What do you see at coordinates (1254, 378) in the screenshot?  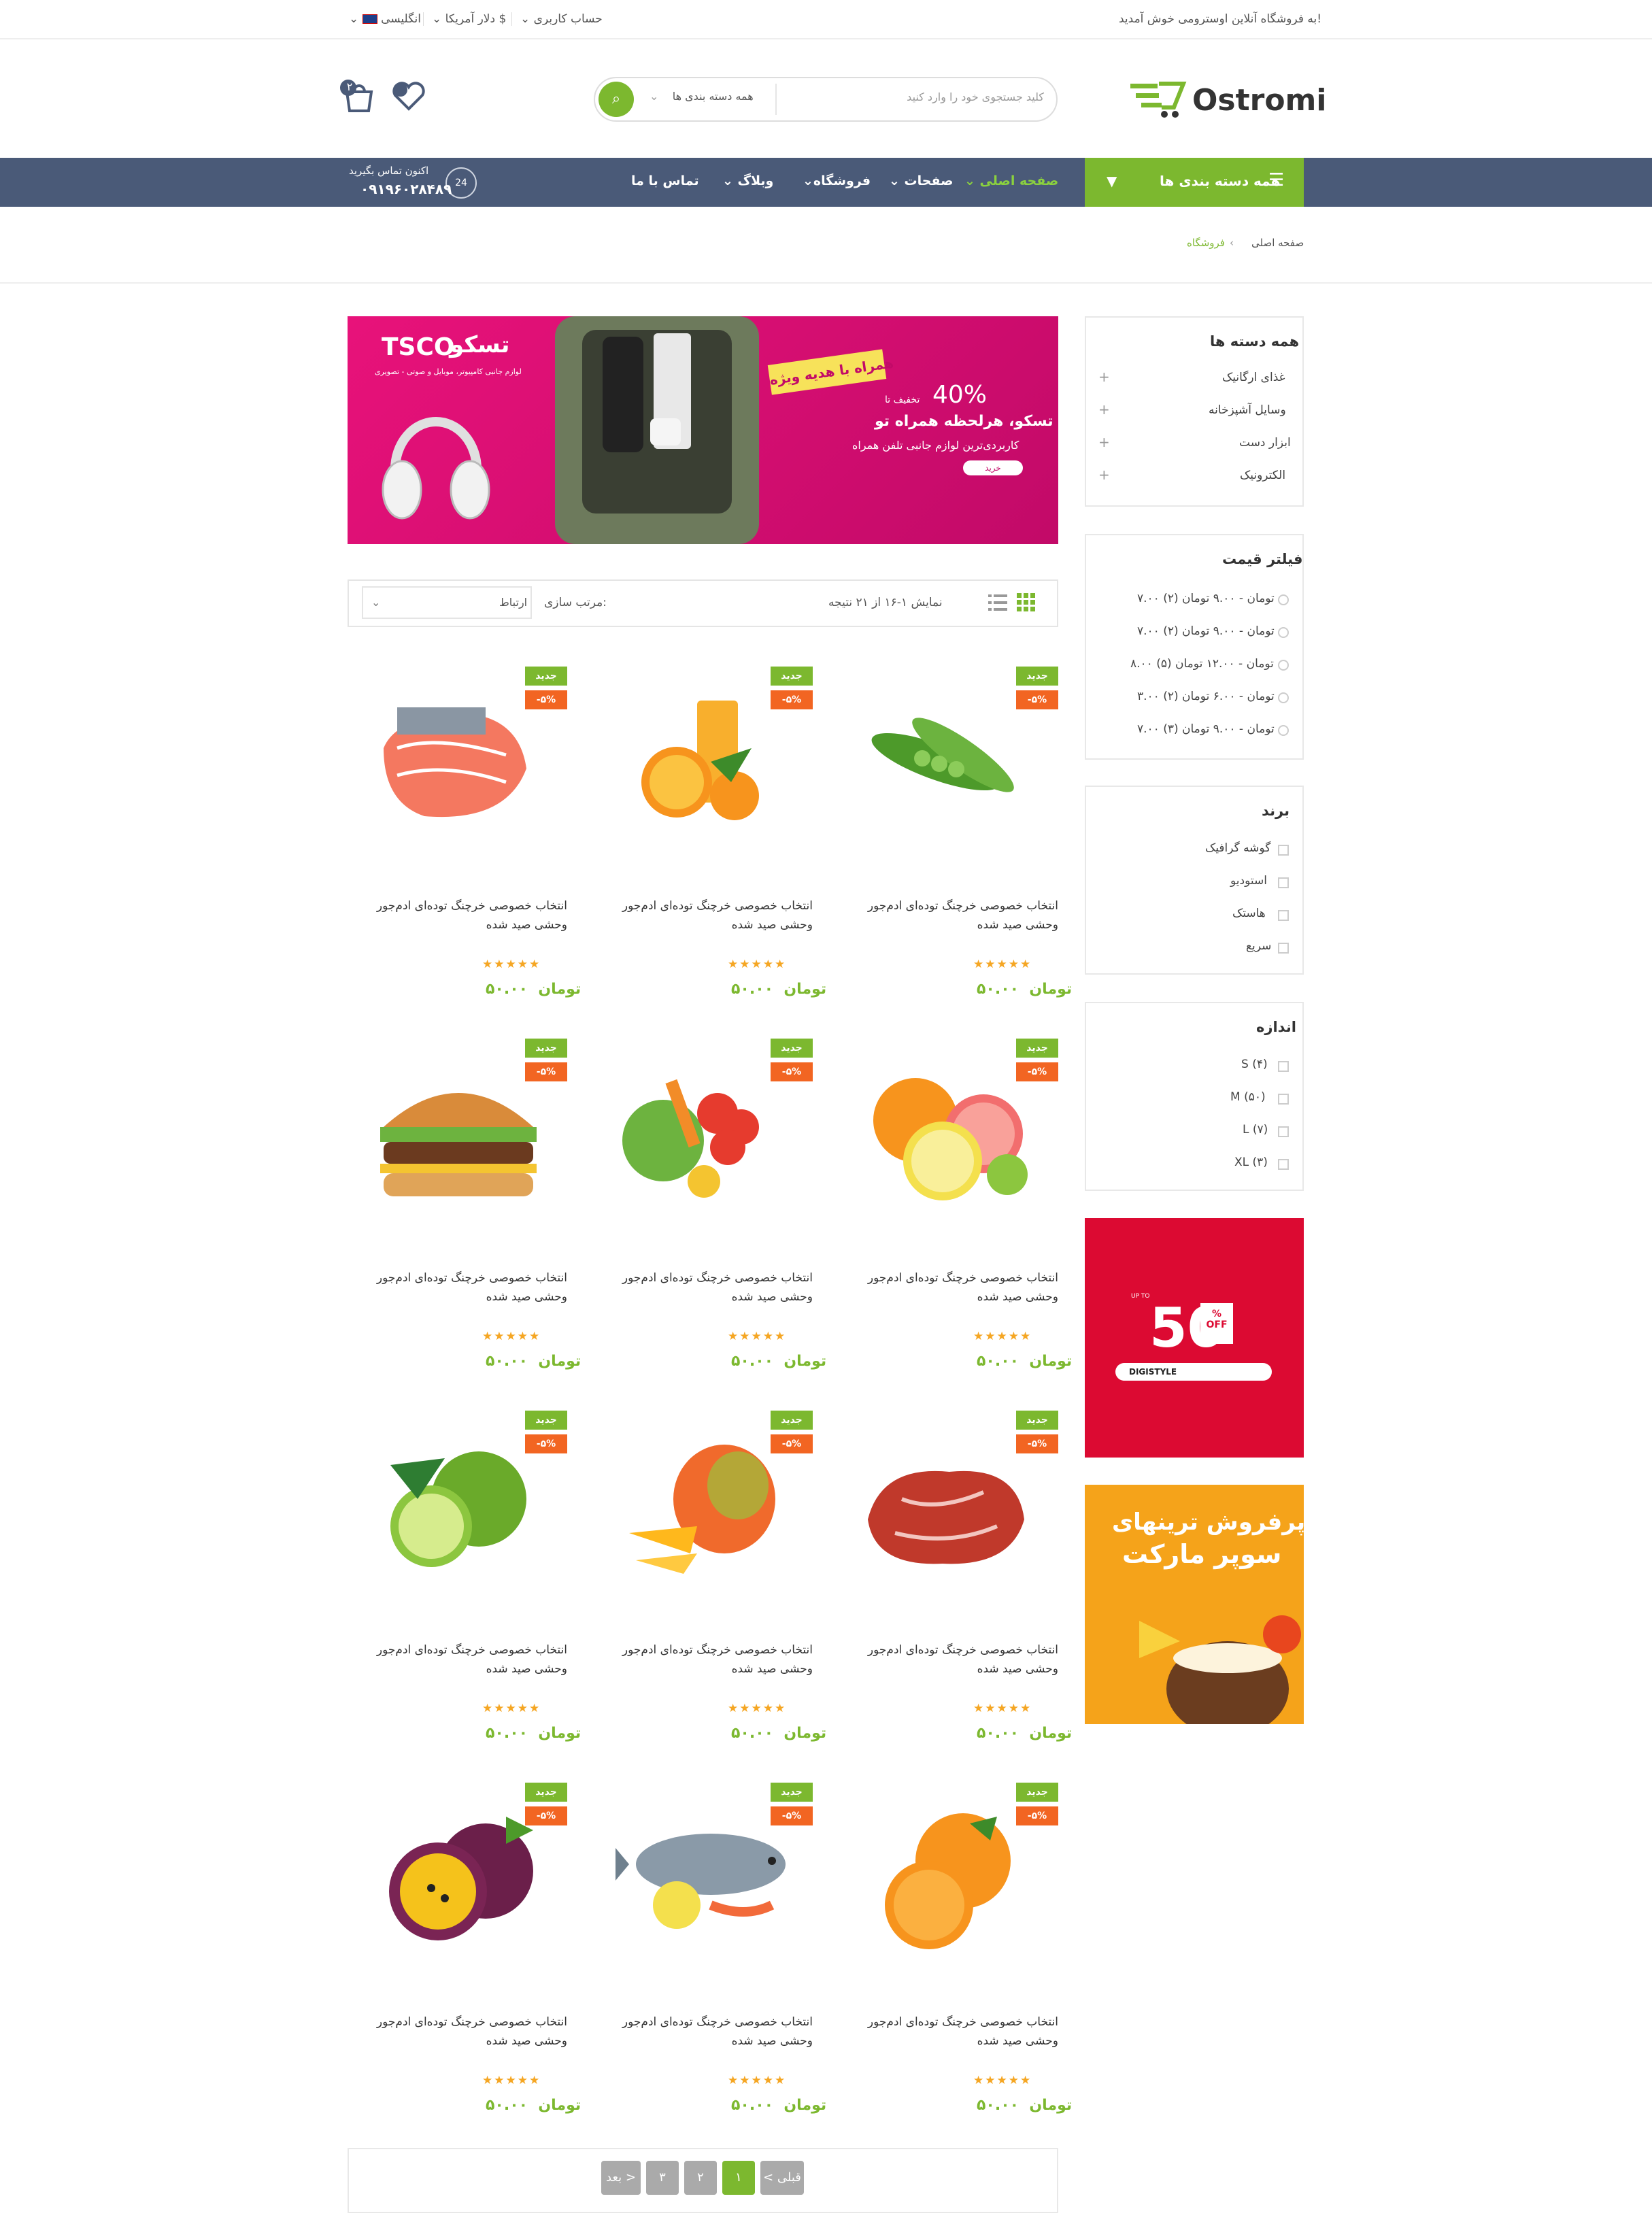 I see `category-item: غذای ارگانیک` at bounding box center [1254, 378].